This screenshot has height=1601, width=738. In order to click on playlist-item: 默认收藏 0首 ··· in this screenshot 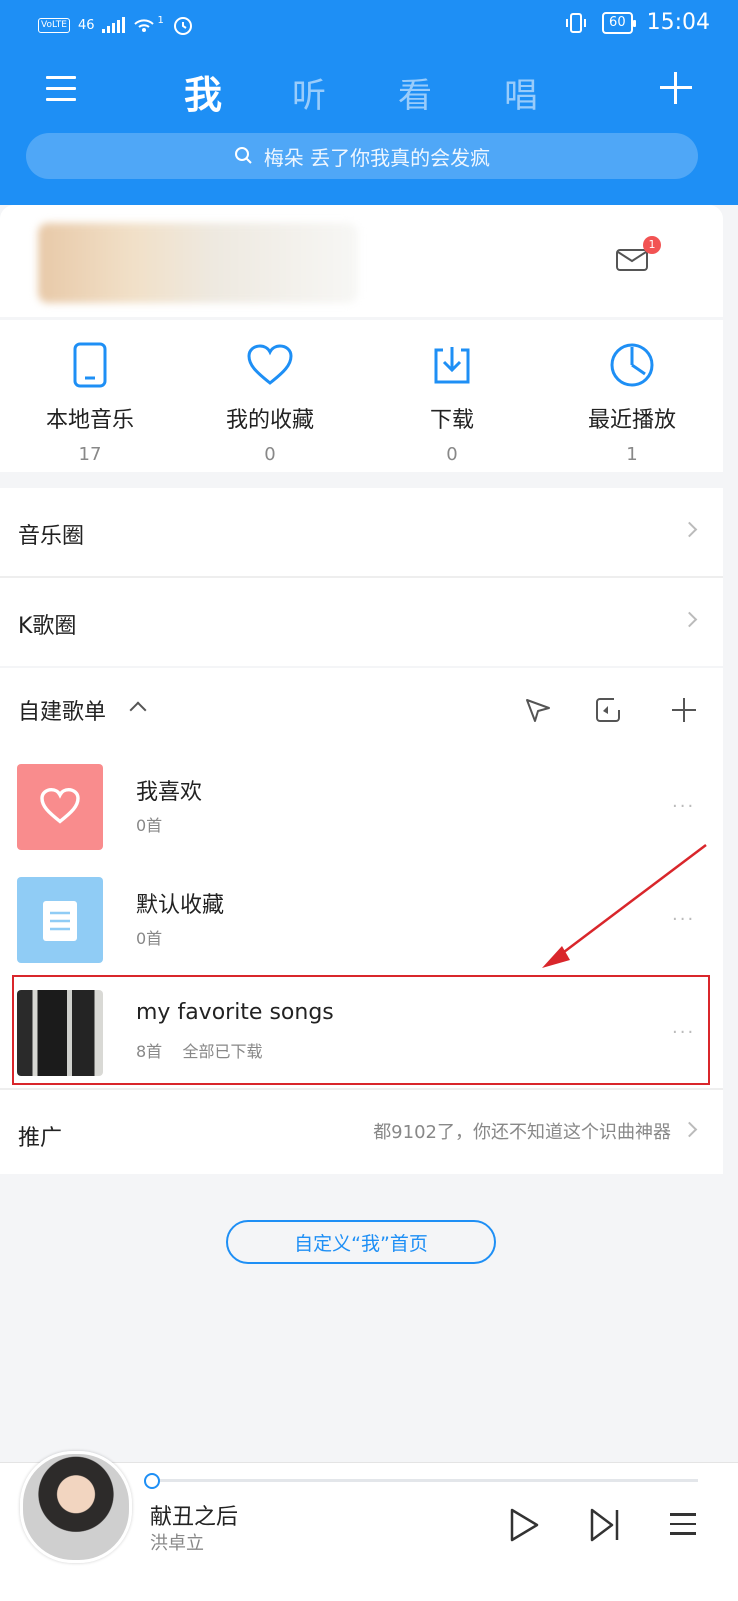, I will do `click(361, 919)`.